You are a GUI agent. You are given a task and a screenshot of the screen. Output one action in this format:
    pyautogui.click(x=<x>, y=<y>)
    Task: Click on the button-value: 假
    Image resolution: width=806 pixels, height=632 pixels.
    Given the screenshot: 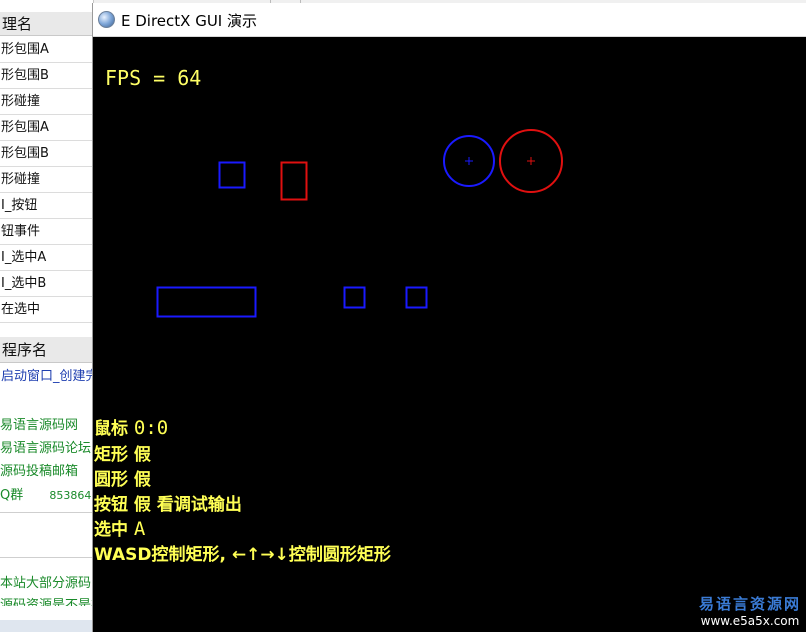 What is the action you would take?
    pyautogui.click(x=142, y=505)
    